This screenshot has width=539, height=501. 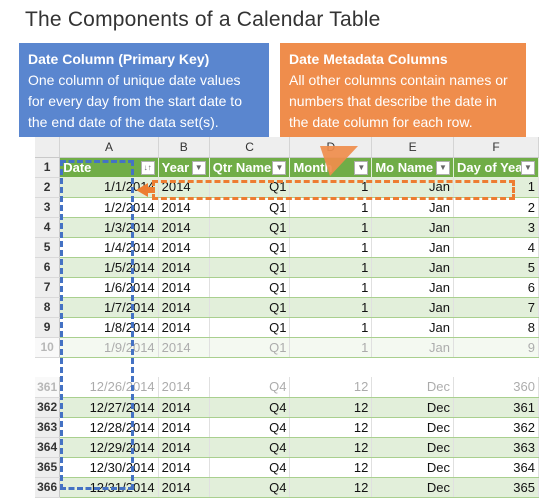 I want to click on cell-doy: 5, so click(x=496, y=267).